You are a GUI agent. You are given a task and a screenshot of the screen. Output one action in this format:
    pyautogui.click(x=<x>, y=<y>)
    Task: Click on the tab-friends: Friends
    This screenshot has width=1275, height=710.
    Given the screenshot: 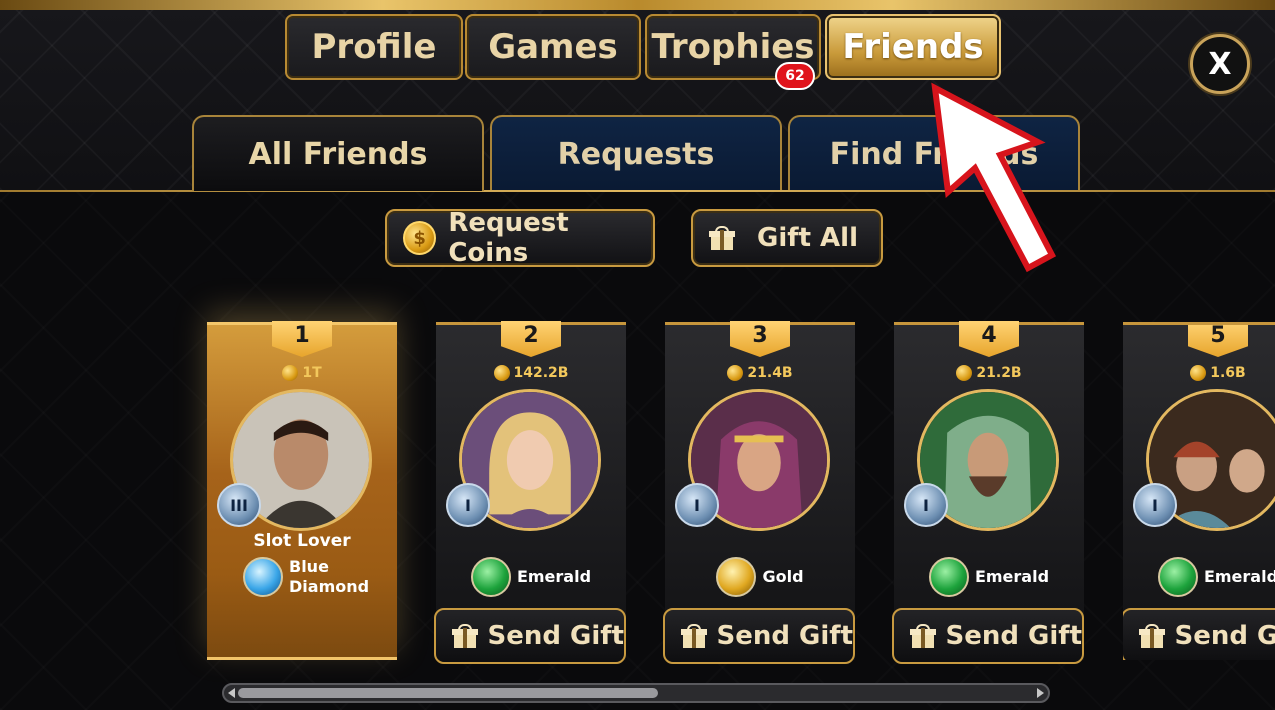 What is the action you would take?
    pyautogui.click(x=913, y=47)
    